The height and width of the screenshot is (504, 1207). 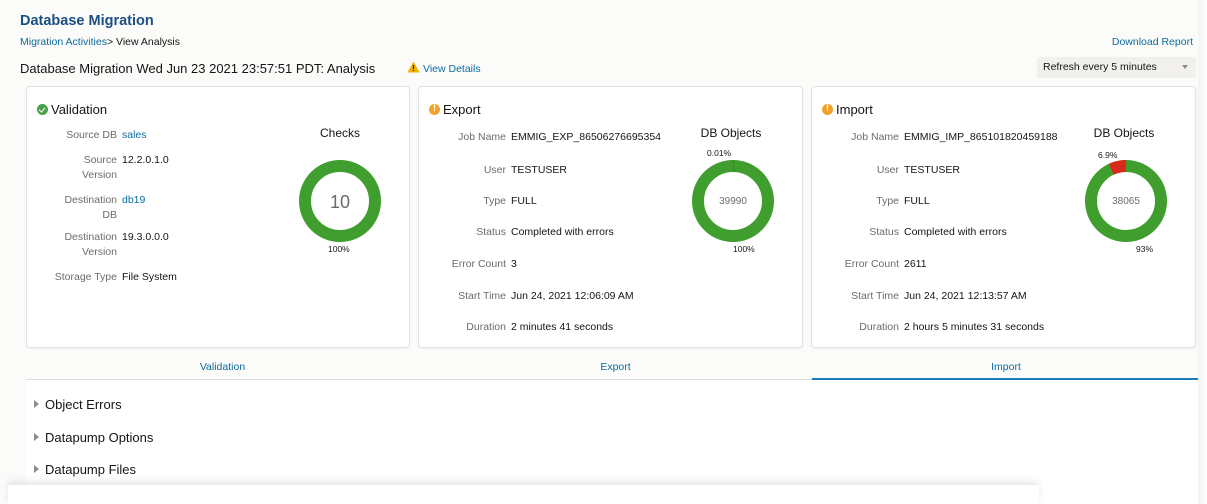 What do you see at coordinates (413, 67) in the screenshot?
I see `warning-icon` at bounding box center [413, 67].